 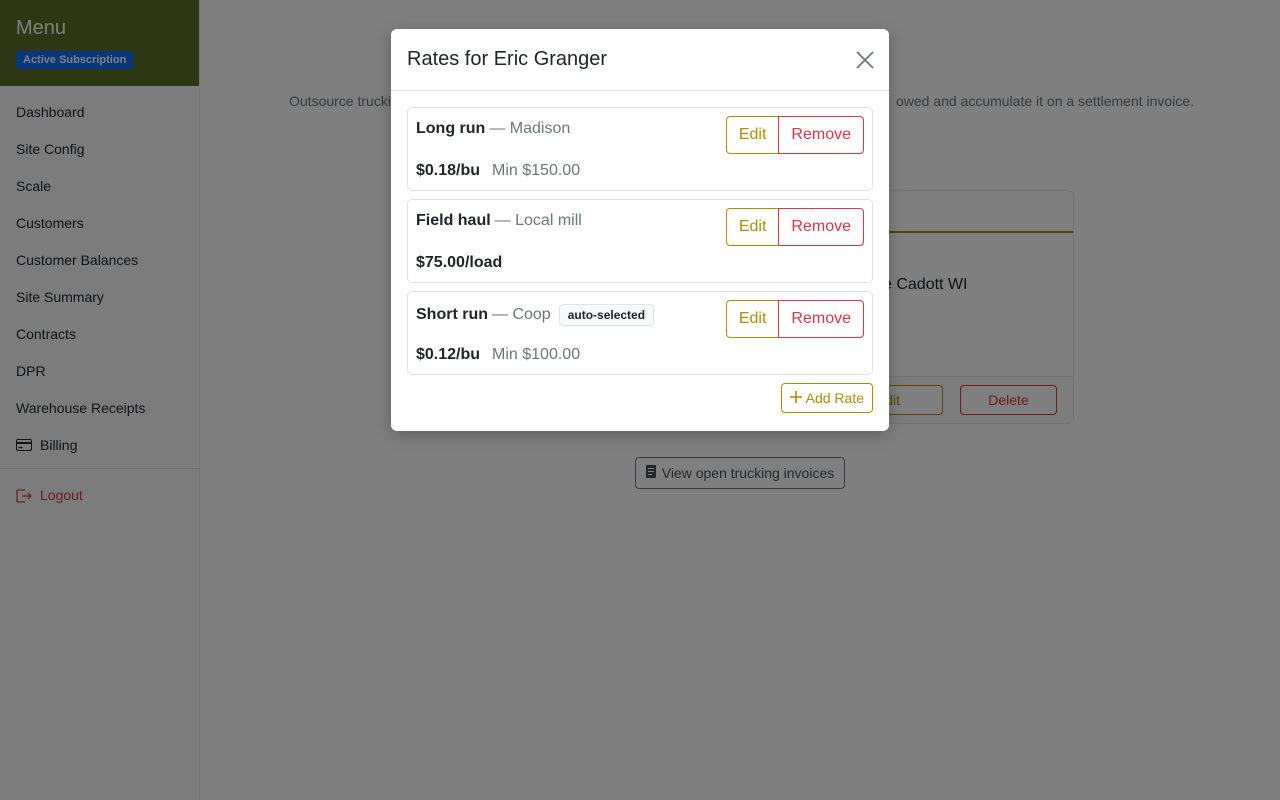 What do you see at coordinates (640, 60) in the screenshot?
I see `modal-header: Rates for Eric Granger` at bounding box center [640, 60].